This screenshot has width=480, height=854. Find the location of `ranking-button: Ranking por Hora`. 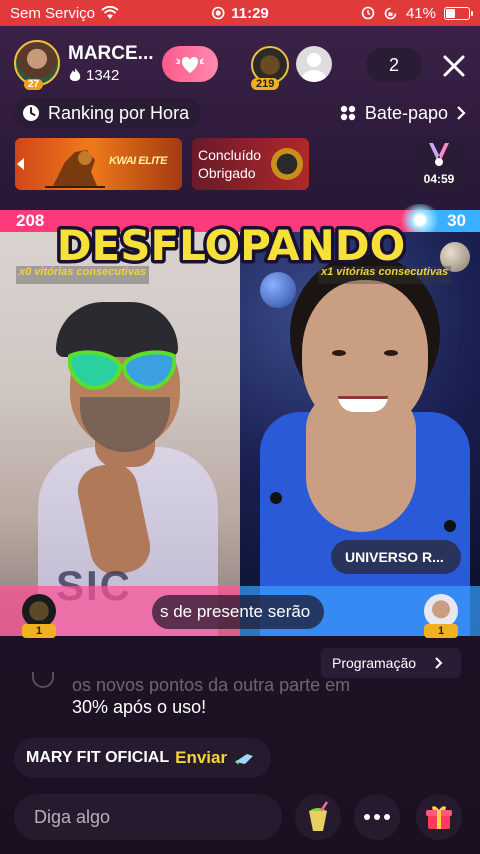

ranking-button: Ranking por Hora is located at coordinates (108, 113).